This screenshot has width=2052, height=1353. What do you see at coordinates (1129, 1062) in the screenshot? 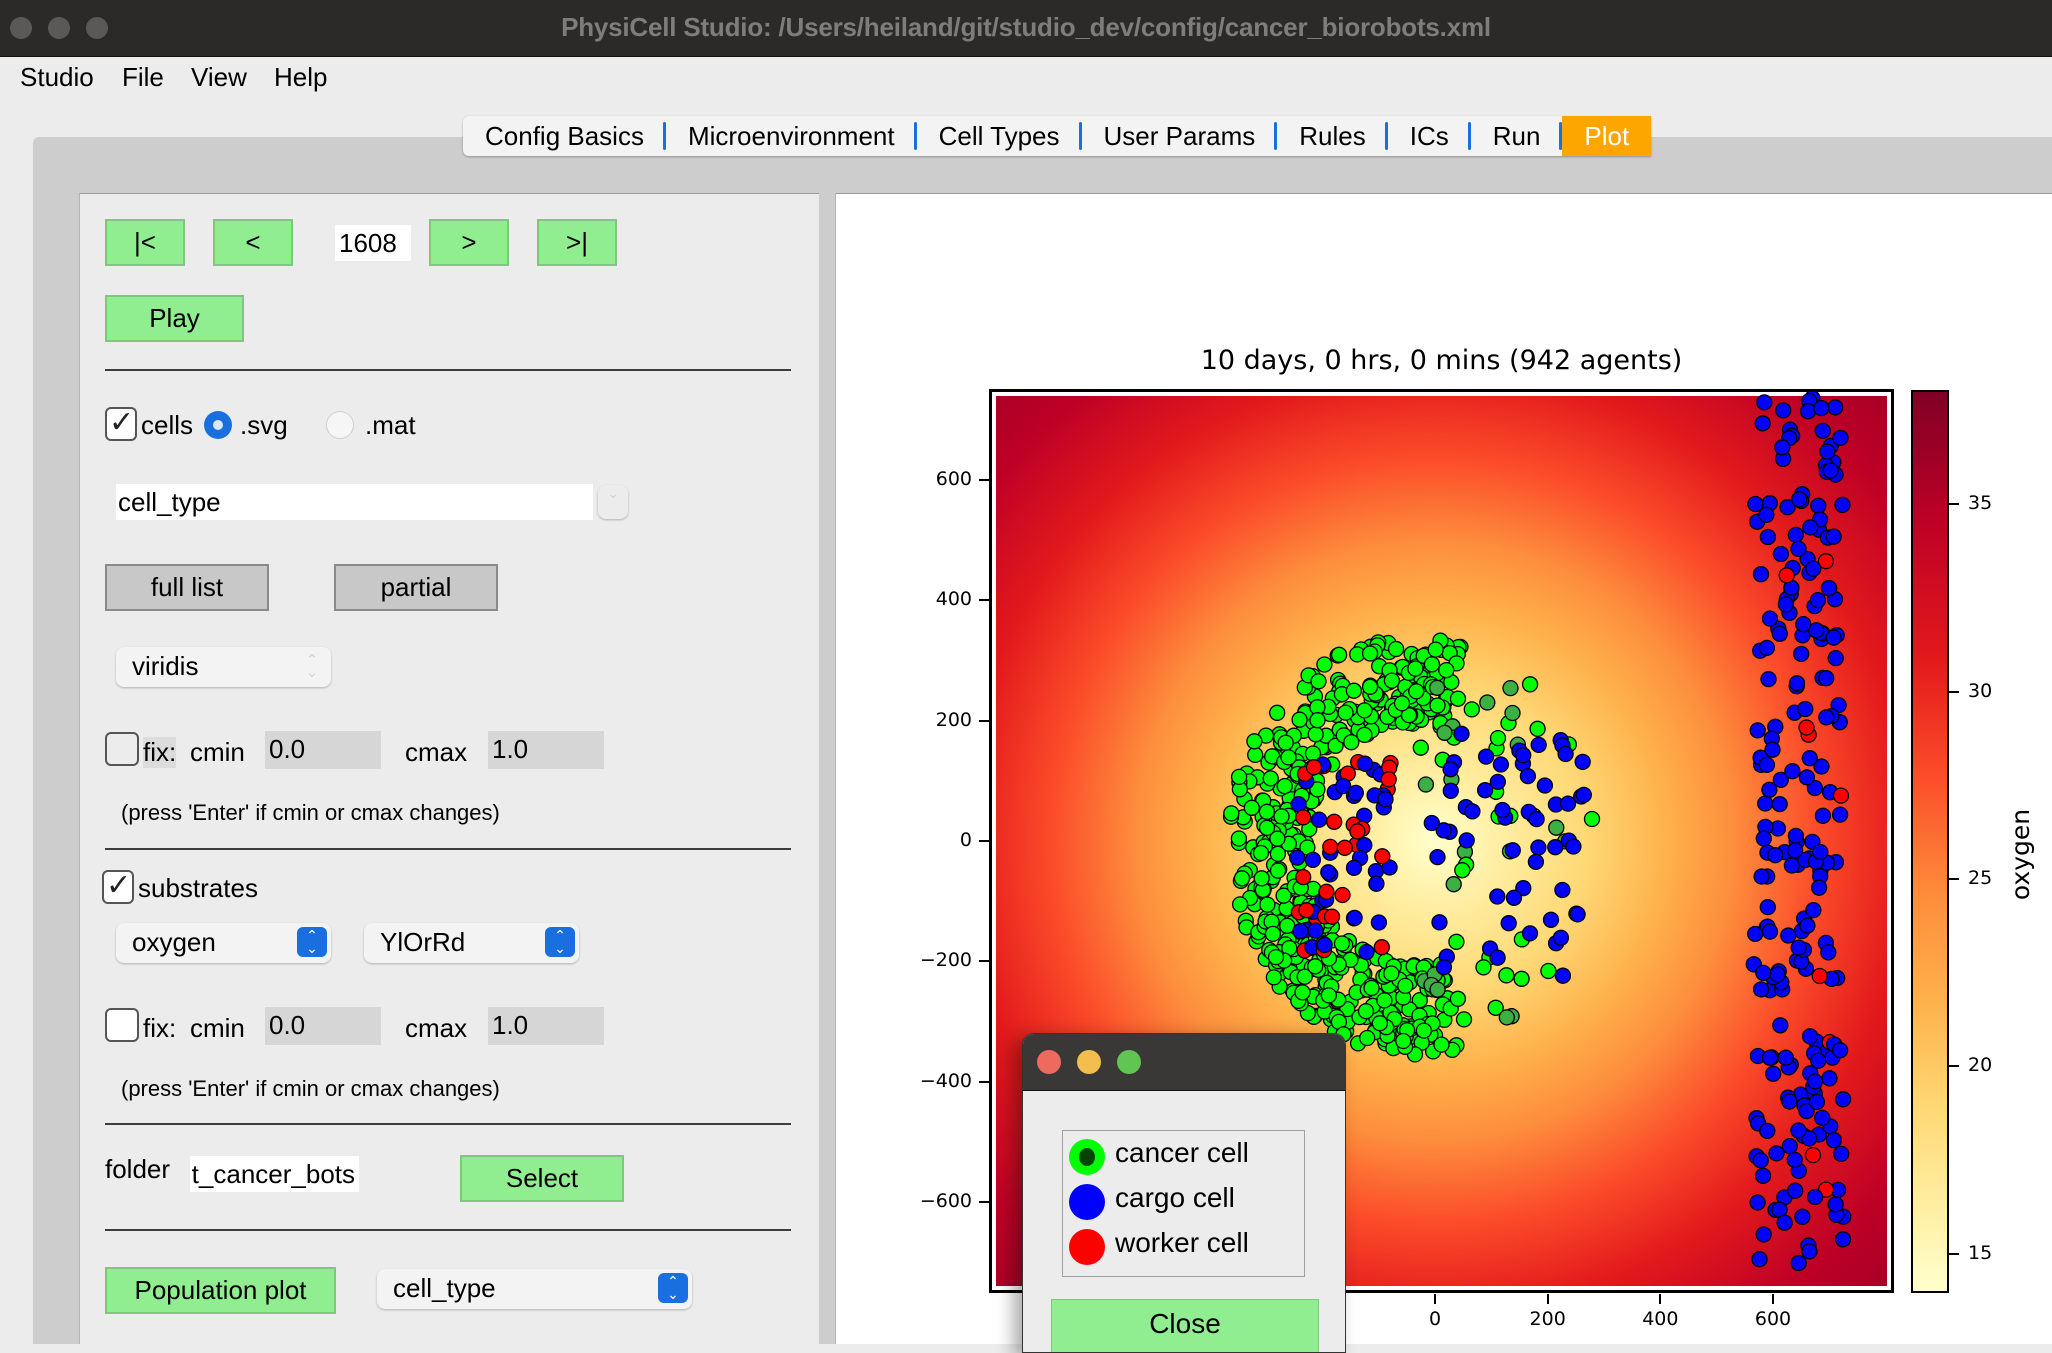
I see `legend-window-zoom-icon` at bounding box center [1129, 1062].